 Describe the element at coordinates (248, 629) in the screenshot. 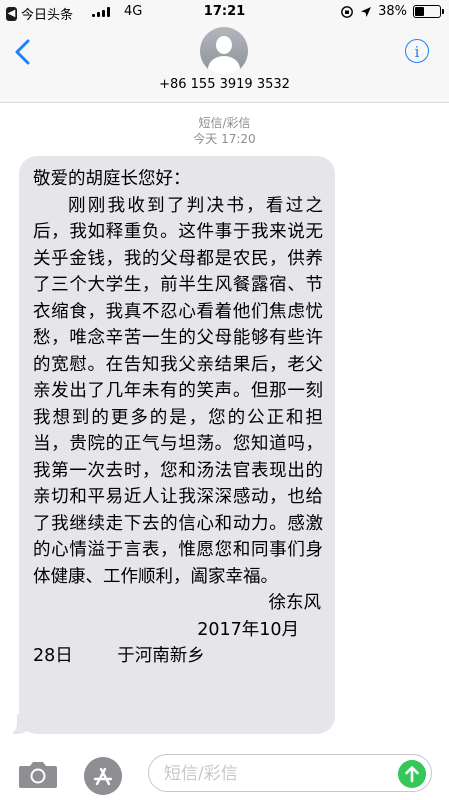

I see `message-date: 2017年10月` at that location.